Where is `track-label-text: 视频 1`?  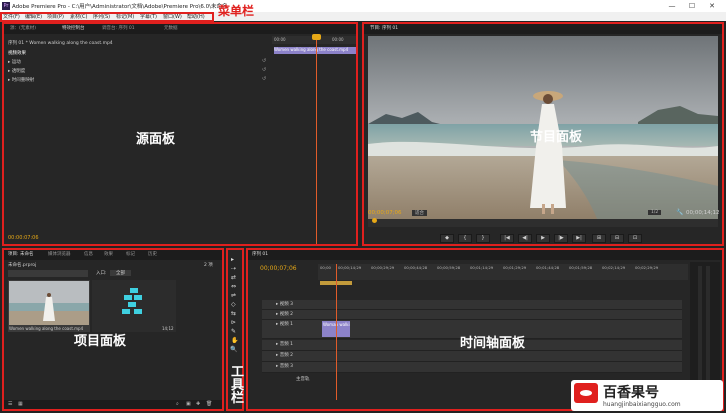
track-label-text: 视频 1 is located at coordinates (286, 324).